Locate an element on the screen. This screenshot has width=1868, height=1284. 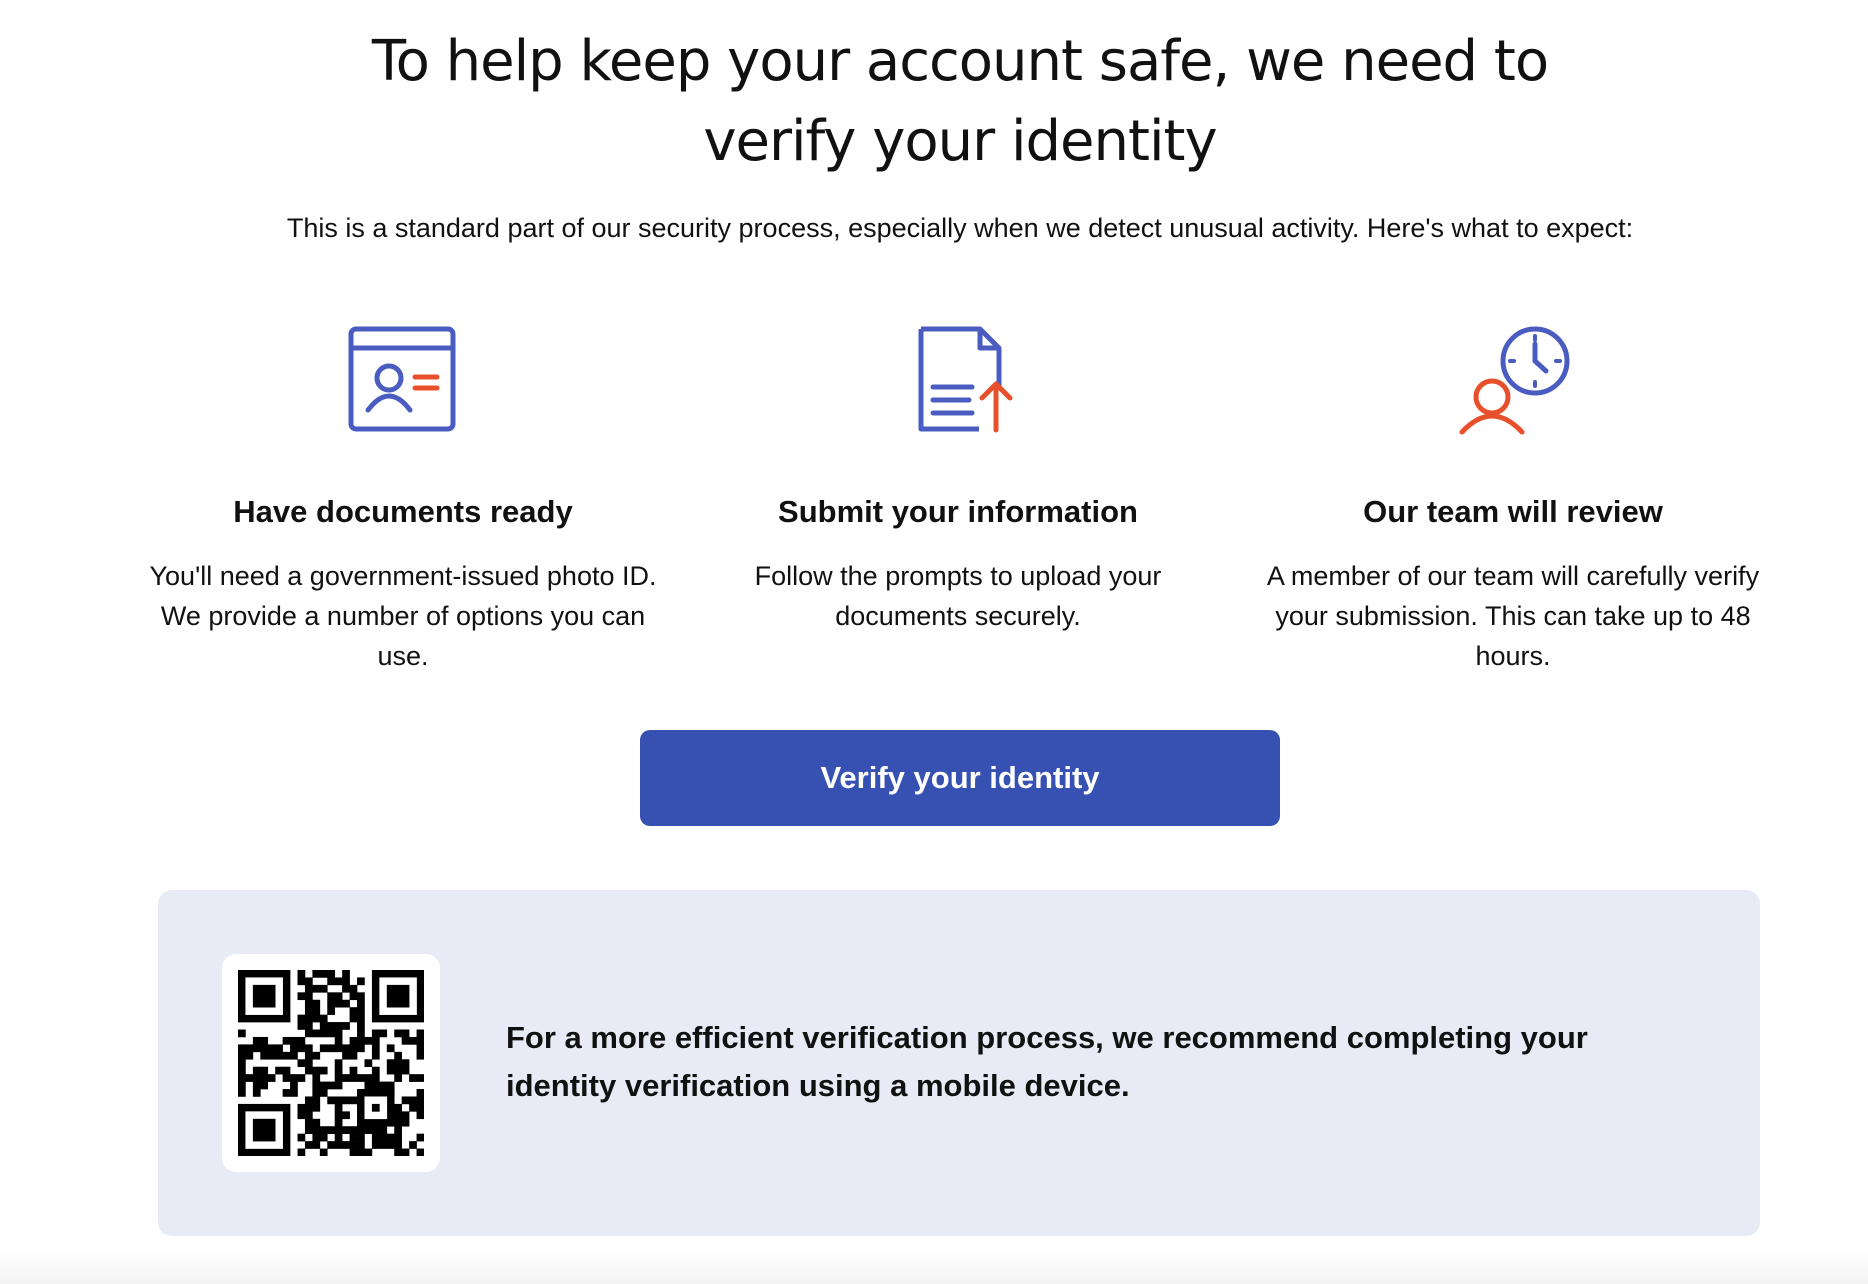
qr-code-icon is located at coordinates (331, 1063).